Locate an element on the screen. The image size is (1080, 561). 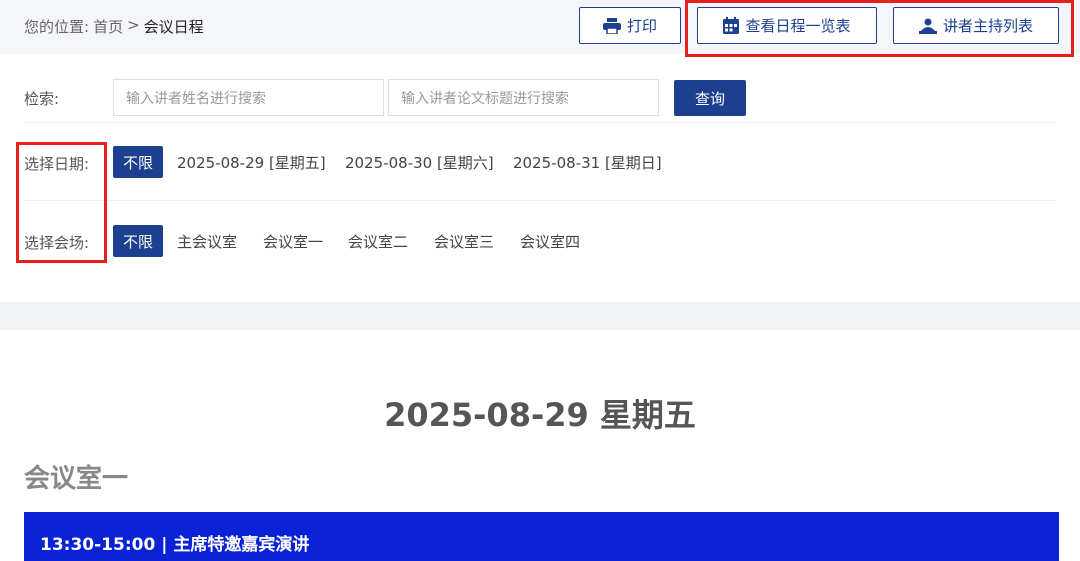
search-label: 检索: is located at coordinates (42, 99).